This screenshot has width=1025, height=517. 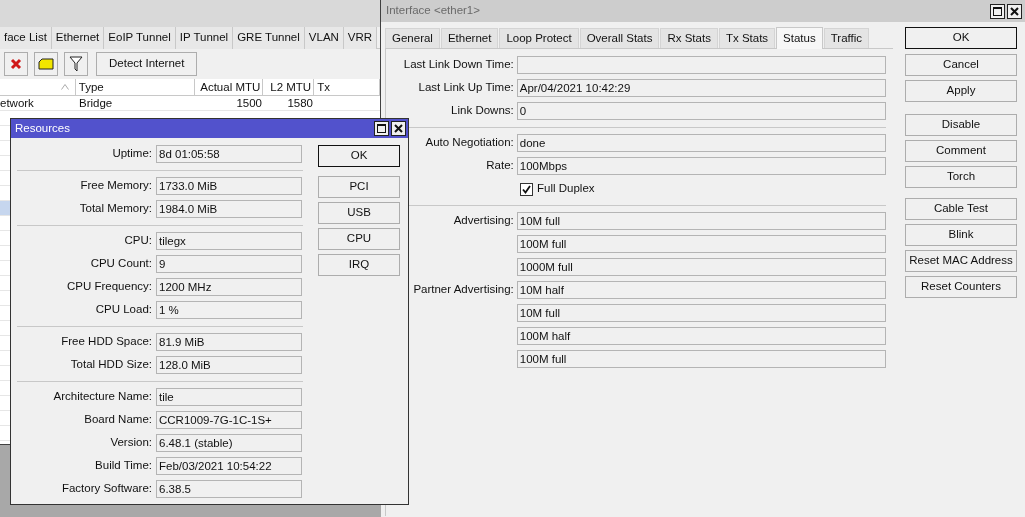 I want to click on column-header: Type, so click(x=135, y=87).